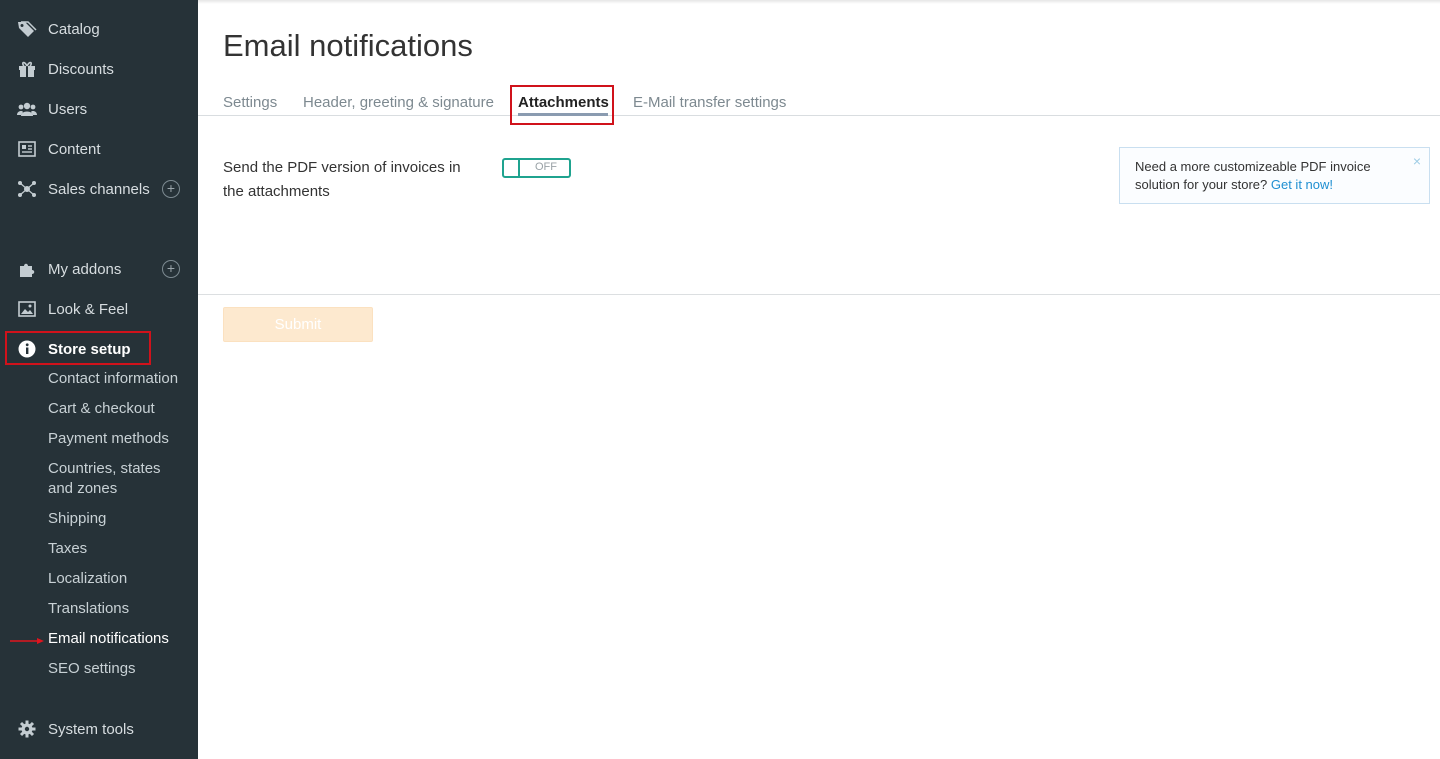 Image resolution: width=1440 pixels, height=759 pixels. What do you see at coordinates (68, 109) in the screenshot?
I see `sidebar-item-label: Users` at bounding box center [68, 109].